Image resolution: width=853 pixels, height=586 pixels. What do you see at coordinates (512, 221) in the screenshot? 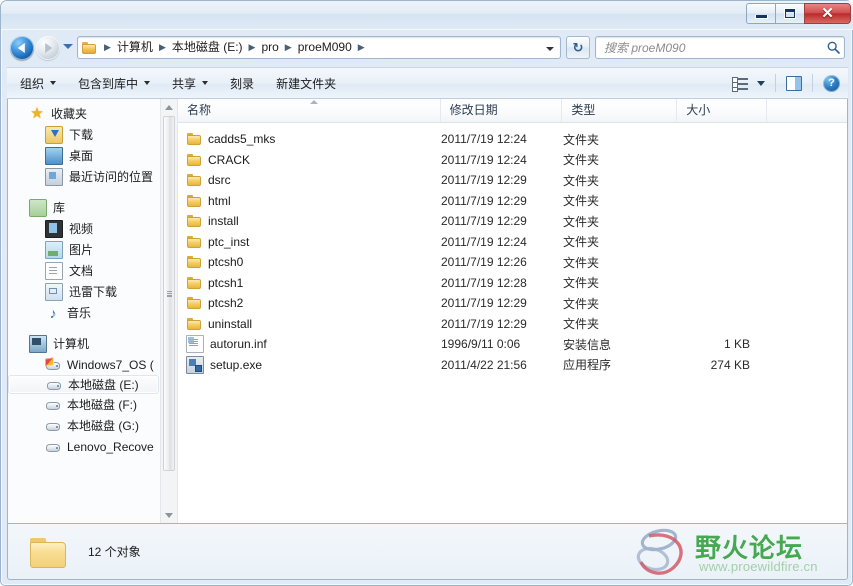
I see `table-row: install 2011/7/19 12:29 文件夹` at bounding box center [512, 221].